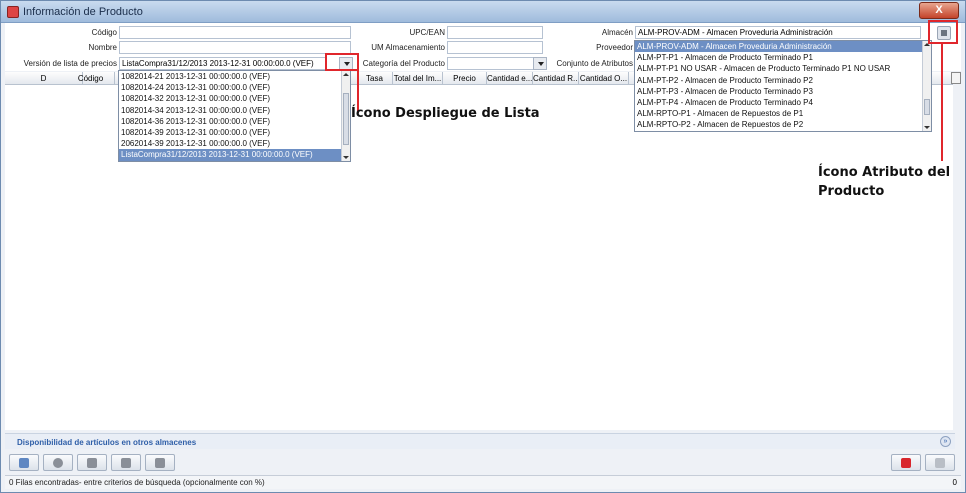 The width and height of the screenshot is (966, 493). What do you see at coordinates (491, 63) in the screenshot?
I see `categoria-select` at bounding box center [491, 63].